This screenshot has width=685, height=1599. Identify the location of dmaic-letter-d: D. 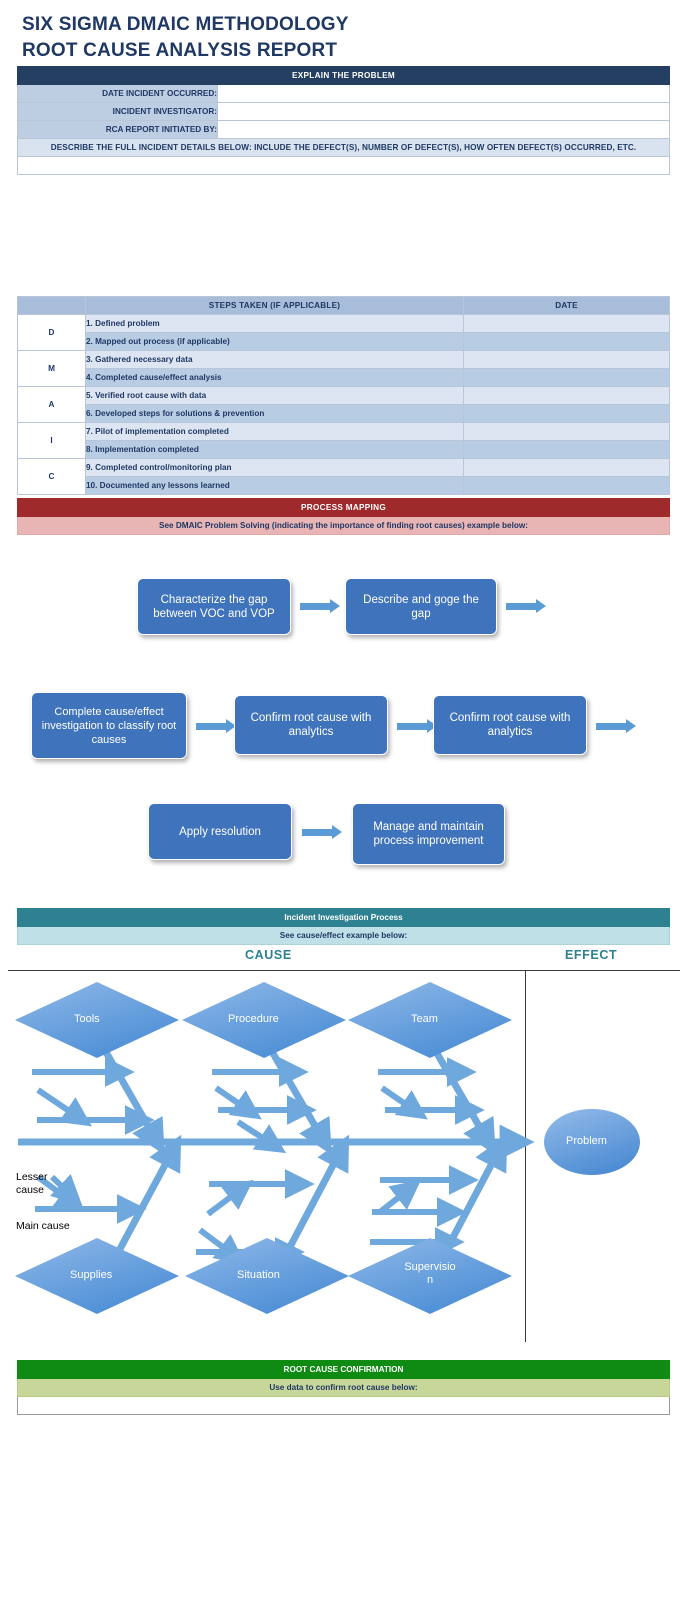
(51, 332).